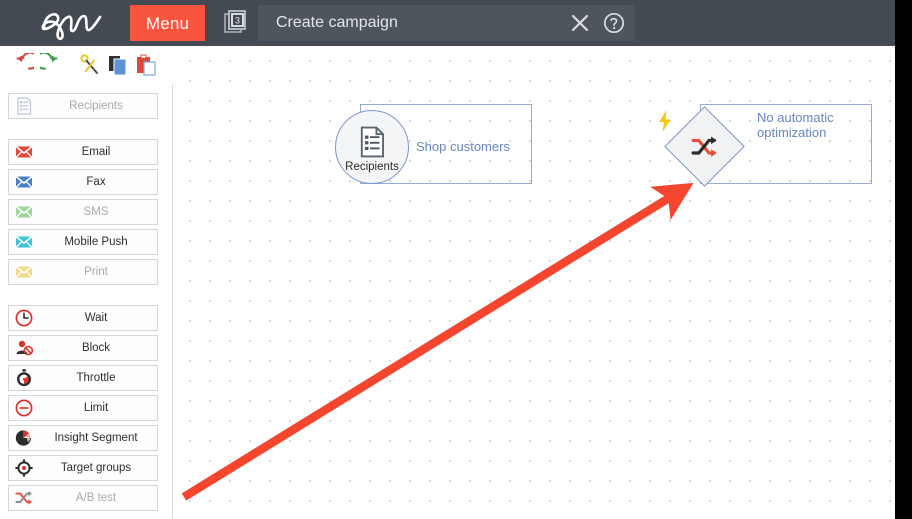  I want to click on sidebar-item-email: Email, so click(83, 152).